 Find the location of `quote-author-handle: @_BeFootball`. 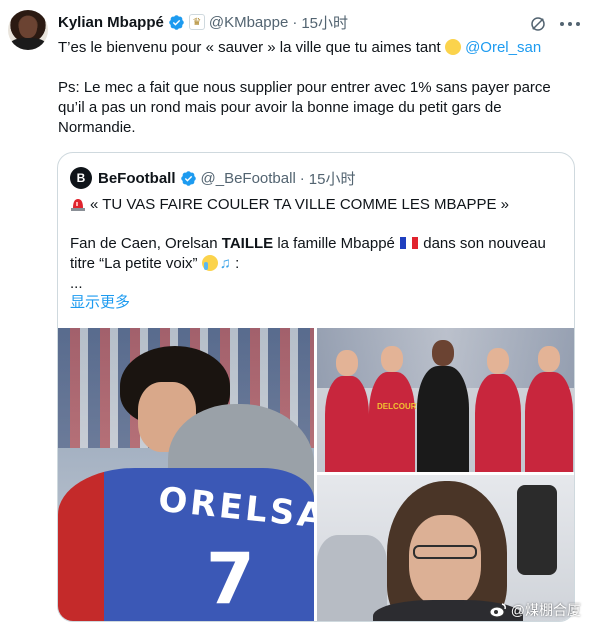

quote-author-handle: @_BeFootball is located at coordinates (248, 178).